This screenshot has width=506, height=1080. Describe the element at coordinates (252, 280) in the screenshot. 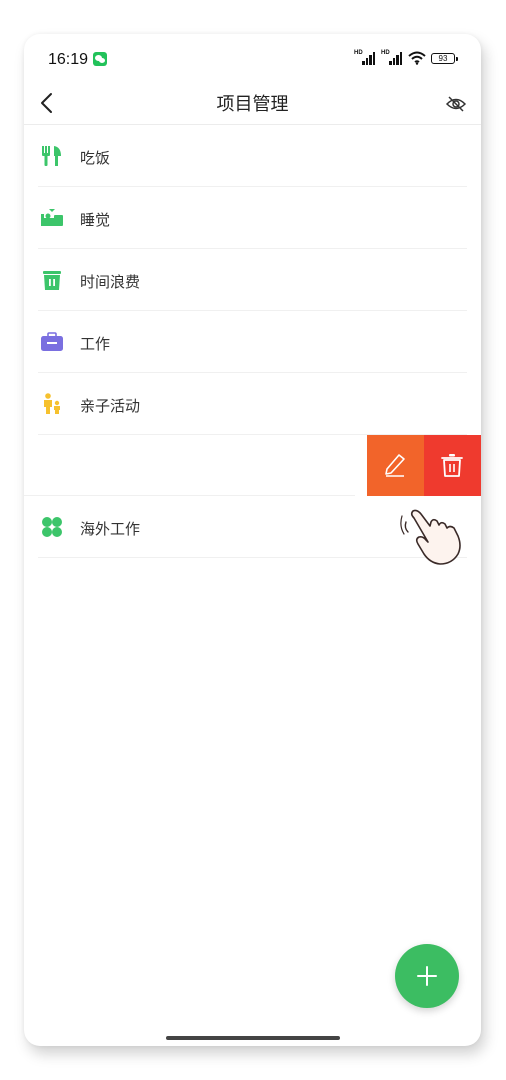

I see `list-item: 时间浪费` at that location.